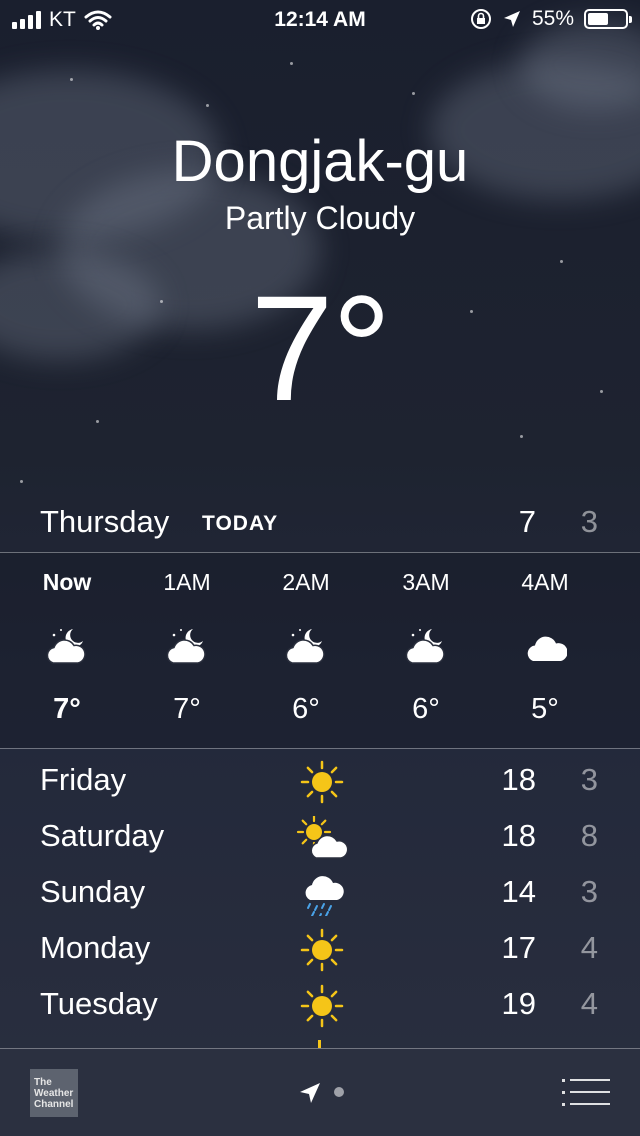 This screenshot has height=1136, width=640. I want to click on daily-row: Friday 18 3, so click(320, 780).